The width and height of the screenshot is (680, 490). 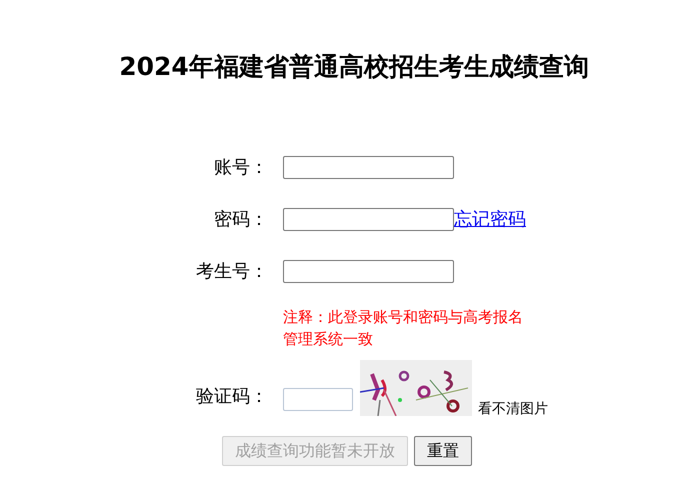 I want to click on field-label: 验证码：, so click(x=231, y=396).